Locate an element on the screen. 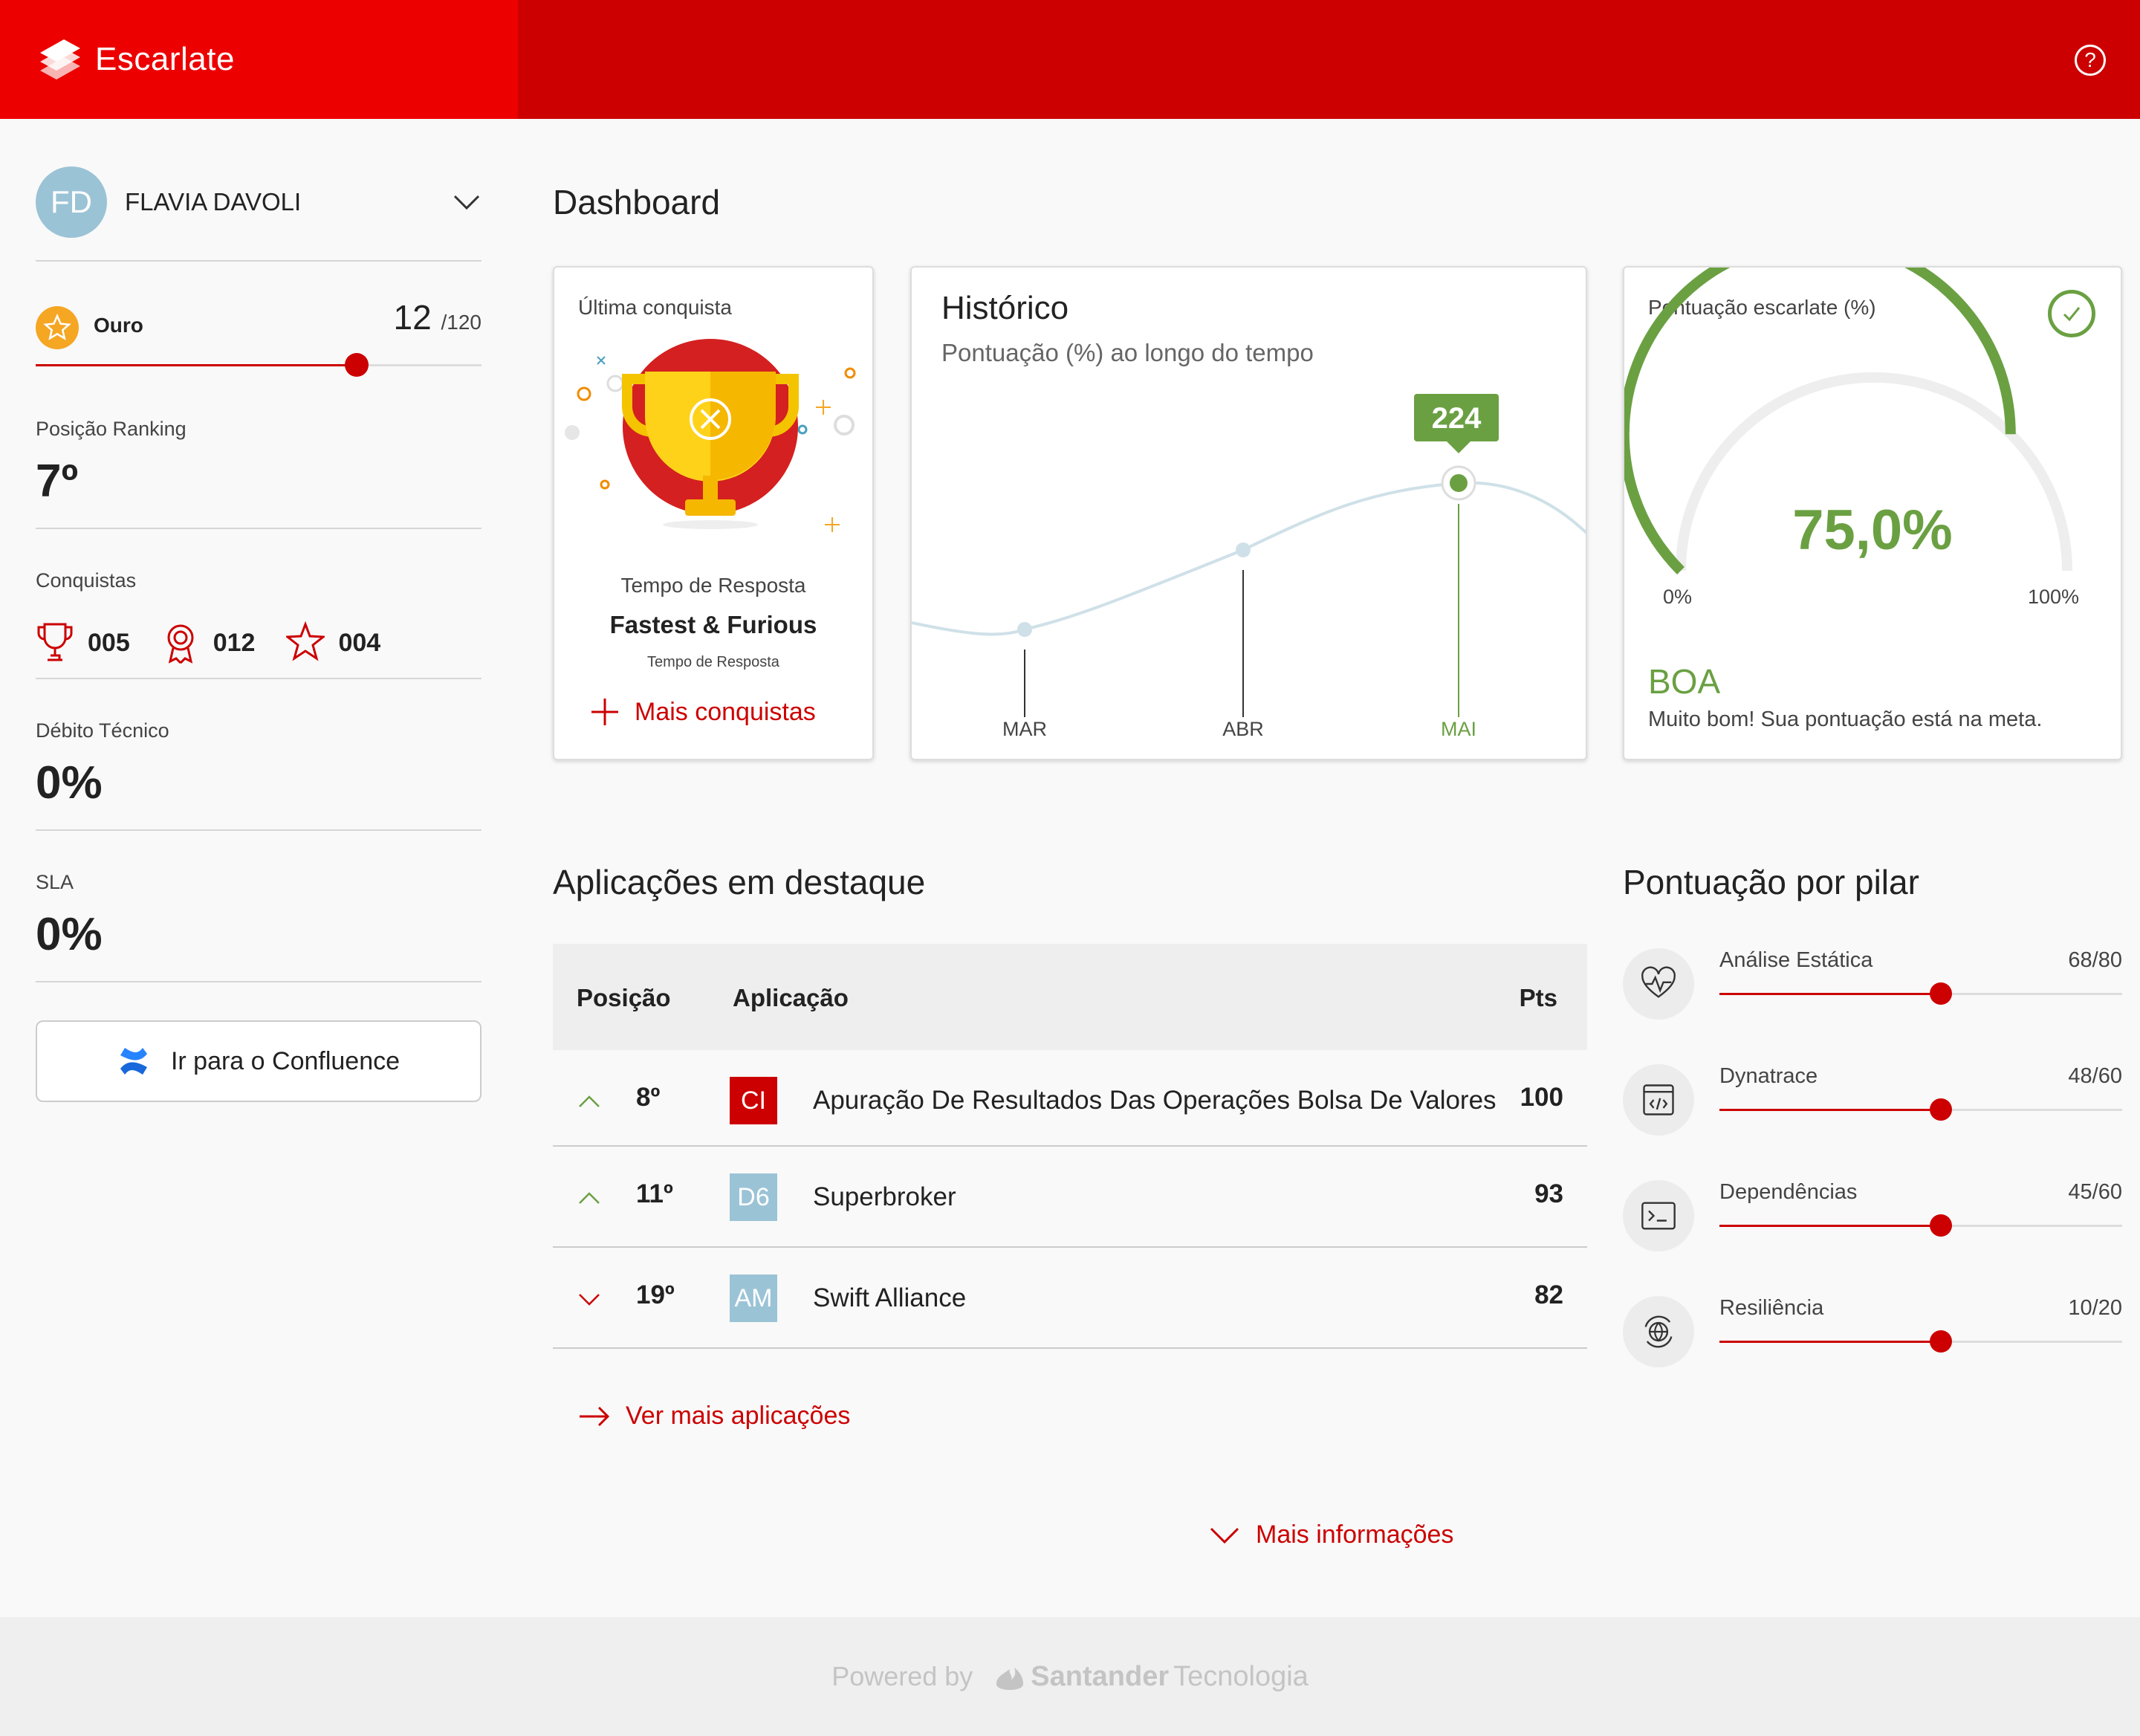 This screenshot has height=1736, width=2140. achievement-count: 004 is located at coordinates (359, 642).